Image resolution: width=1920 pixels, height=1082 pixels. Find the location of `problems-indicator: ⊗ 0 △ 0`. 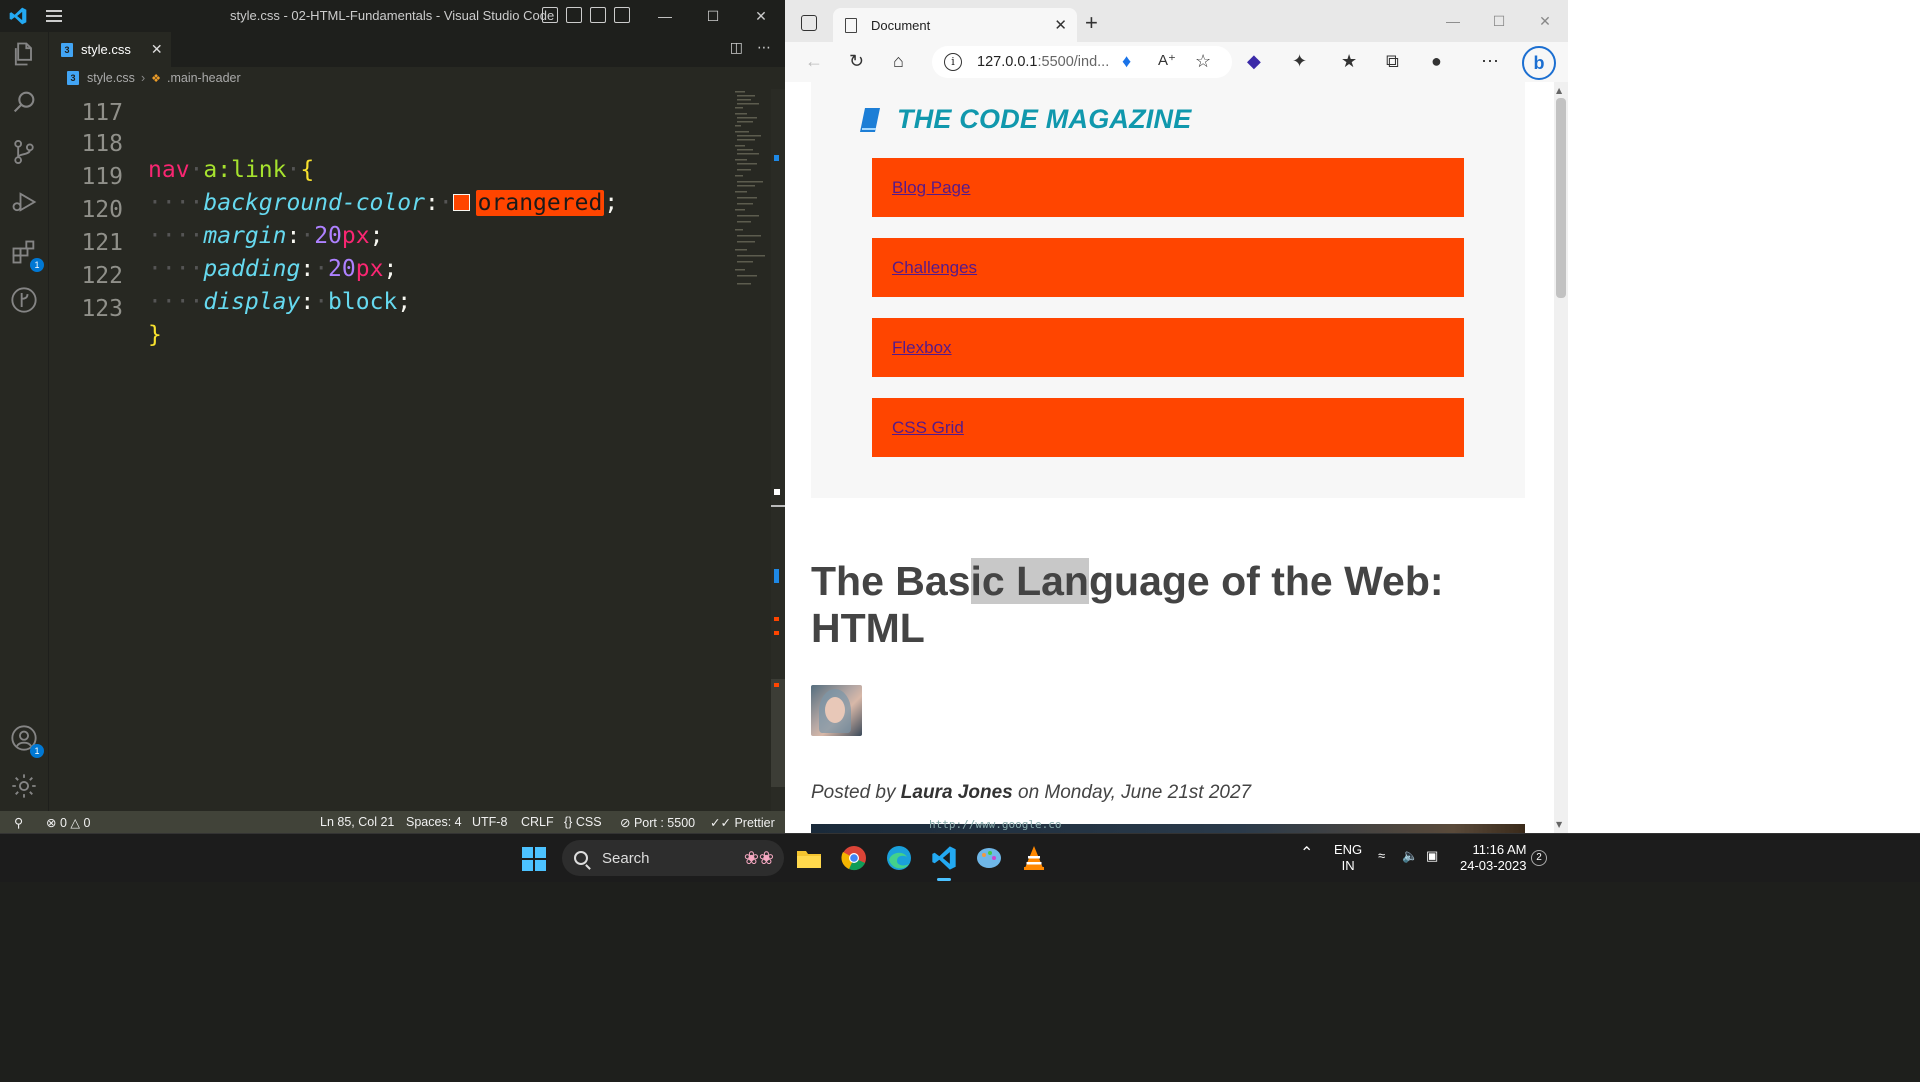

problems-indicator: ⊗ 0 △ 0 is located at coordinates (68, 822).